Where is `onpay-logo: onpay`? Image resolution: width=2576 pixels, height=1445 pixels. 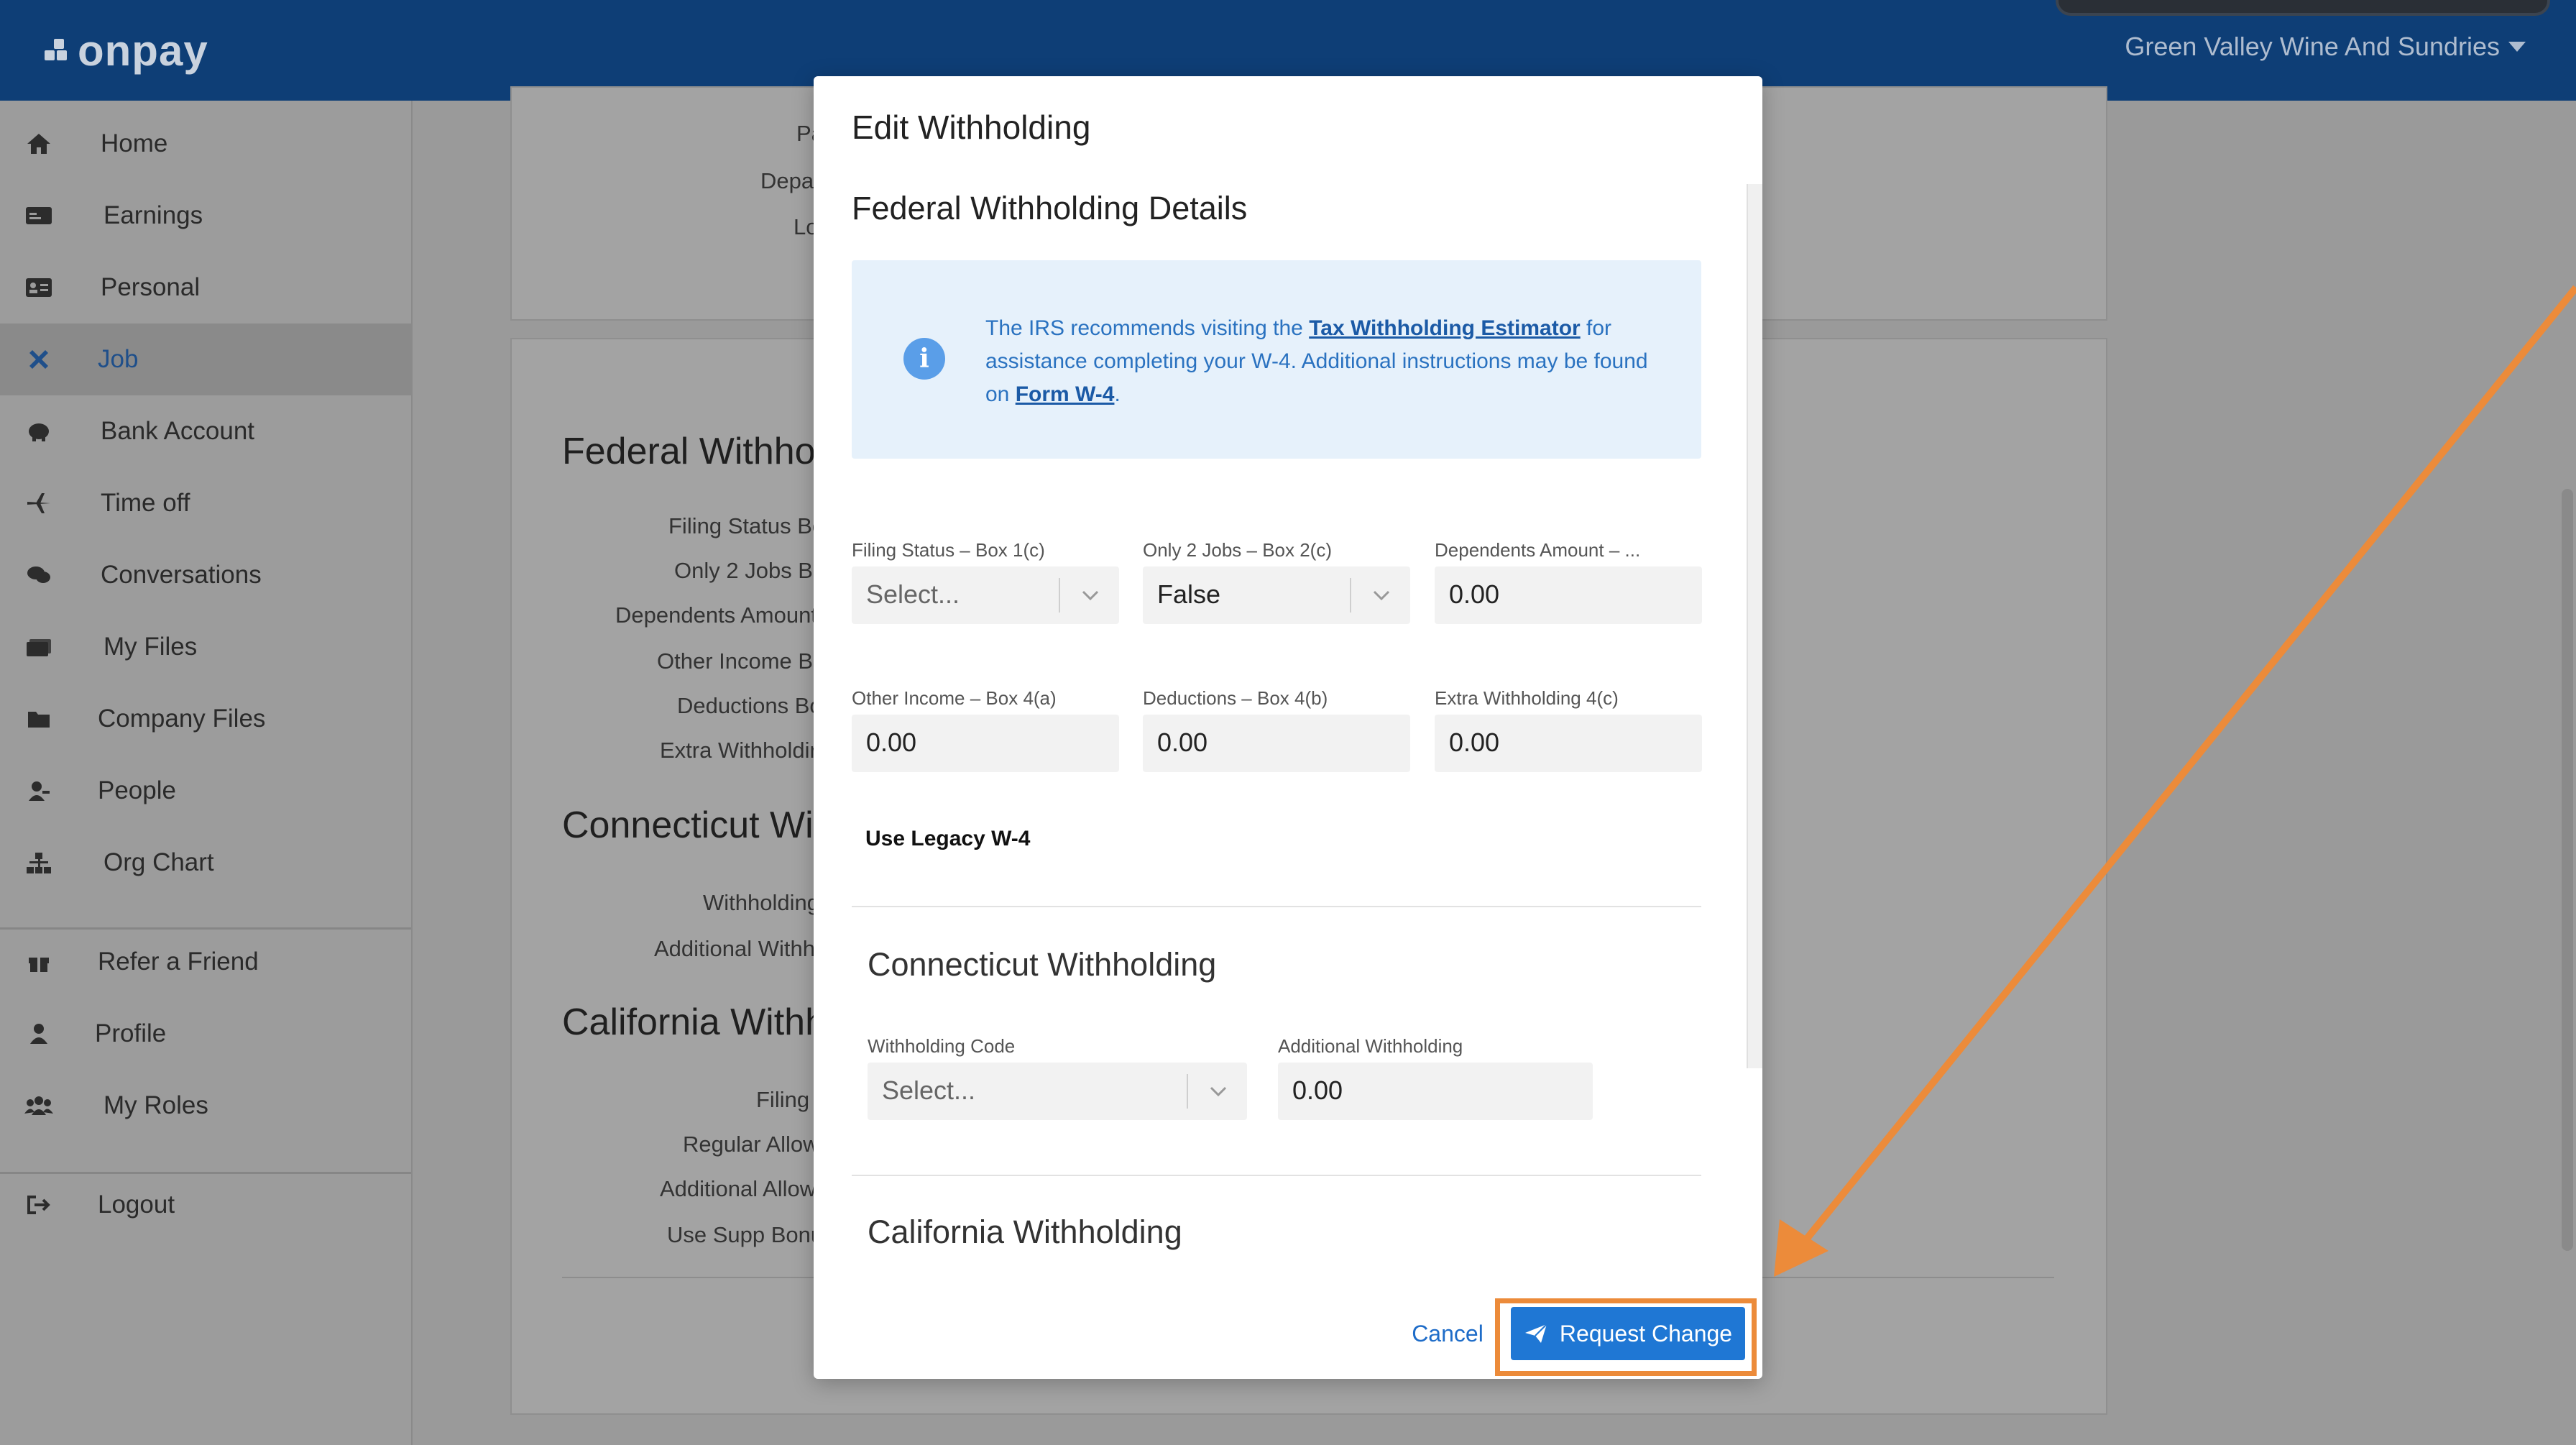 onpay-logo: onpay is located at coordinates (126, 50).